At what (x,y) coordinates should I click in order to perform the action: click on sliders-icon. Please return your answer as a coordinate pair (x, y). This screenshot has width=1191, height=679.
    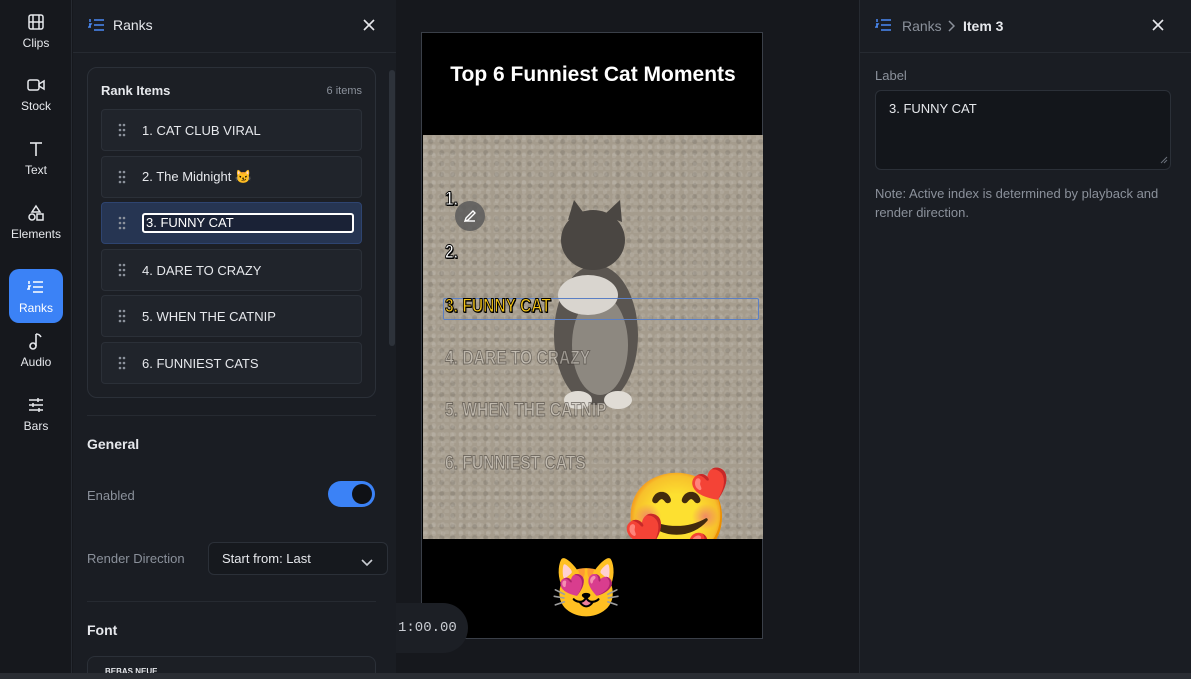
    Looking at the image, I should click on (36, 405).